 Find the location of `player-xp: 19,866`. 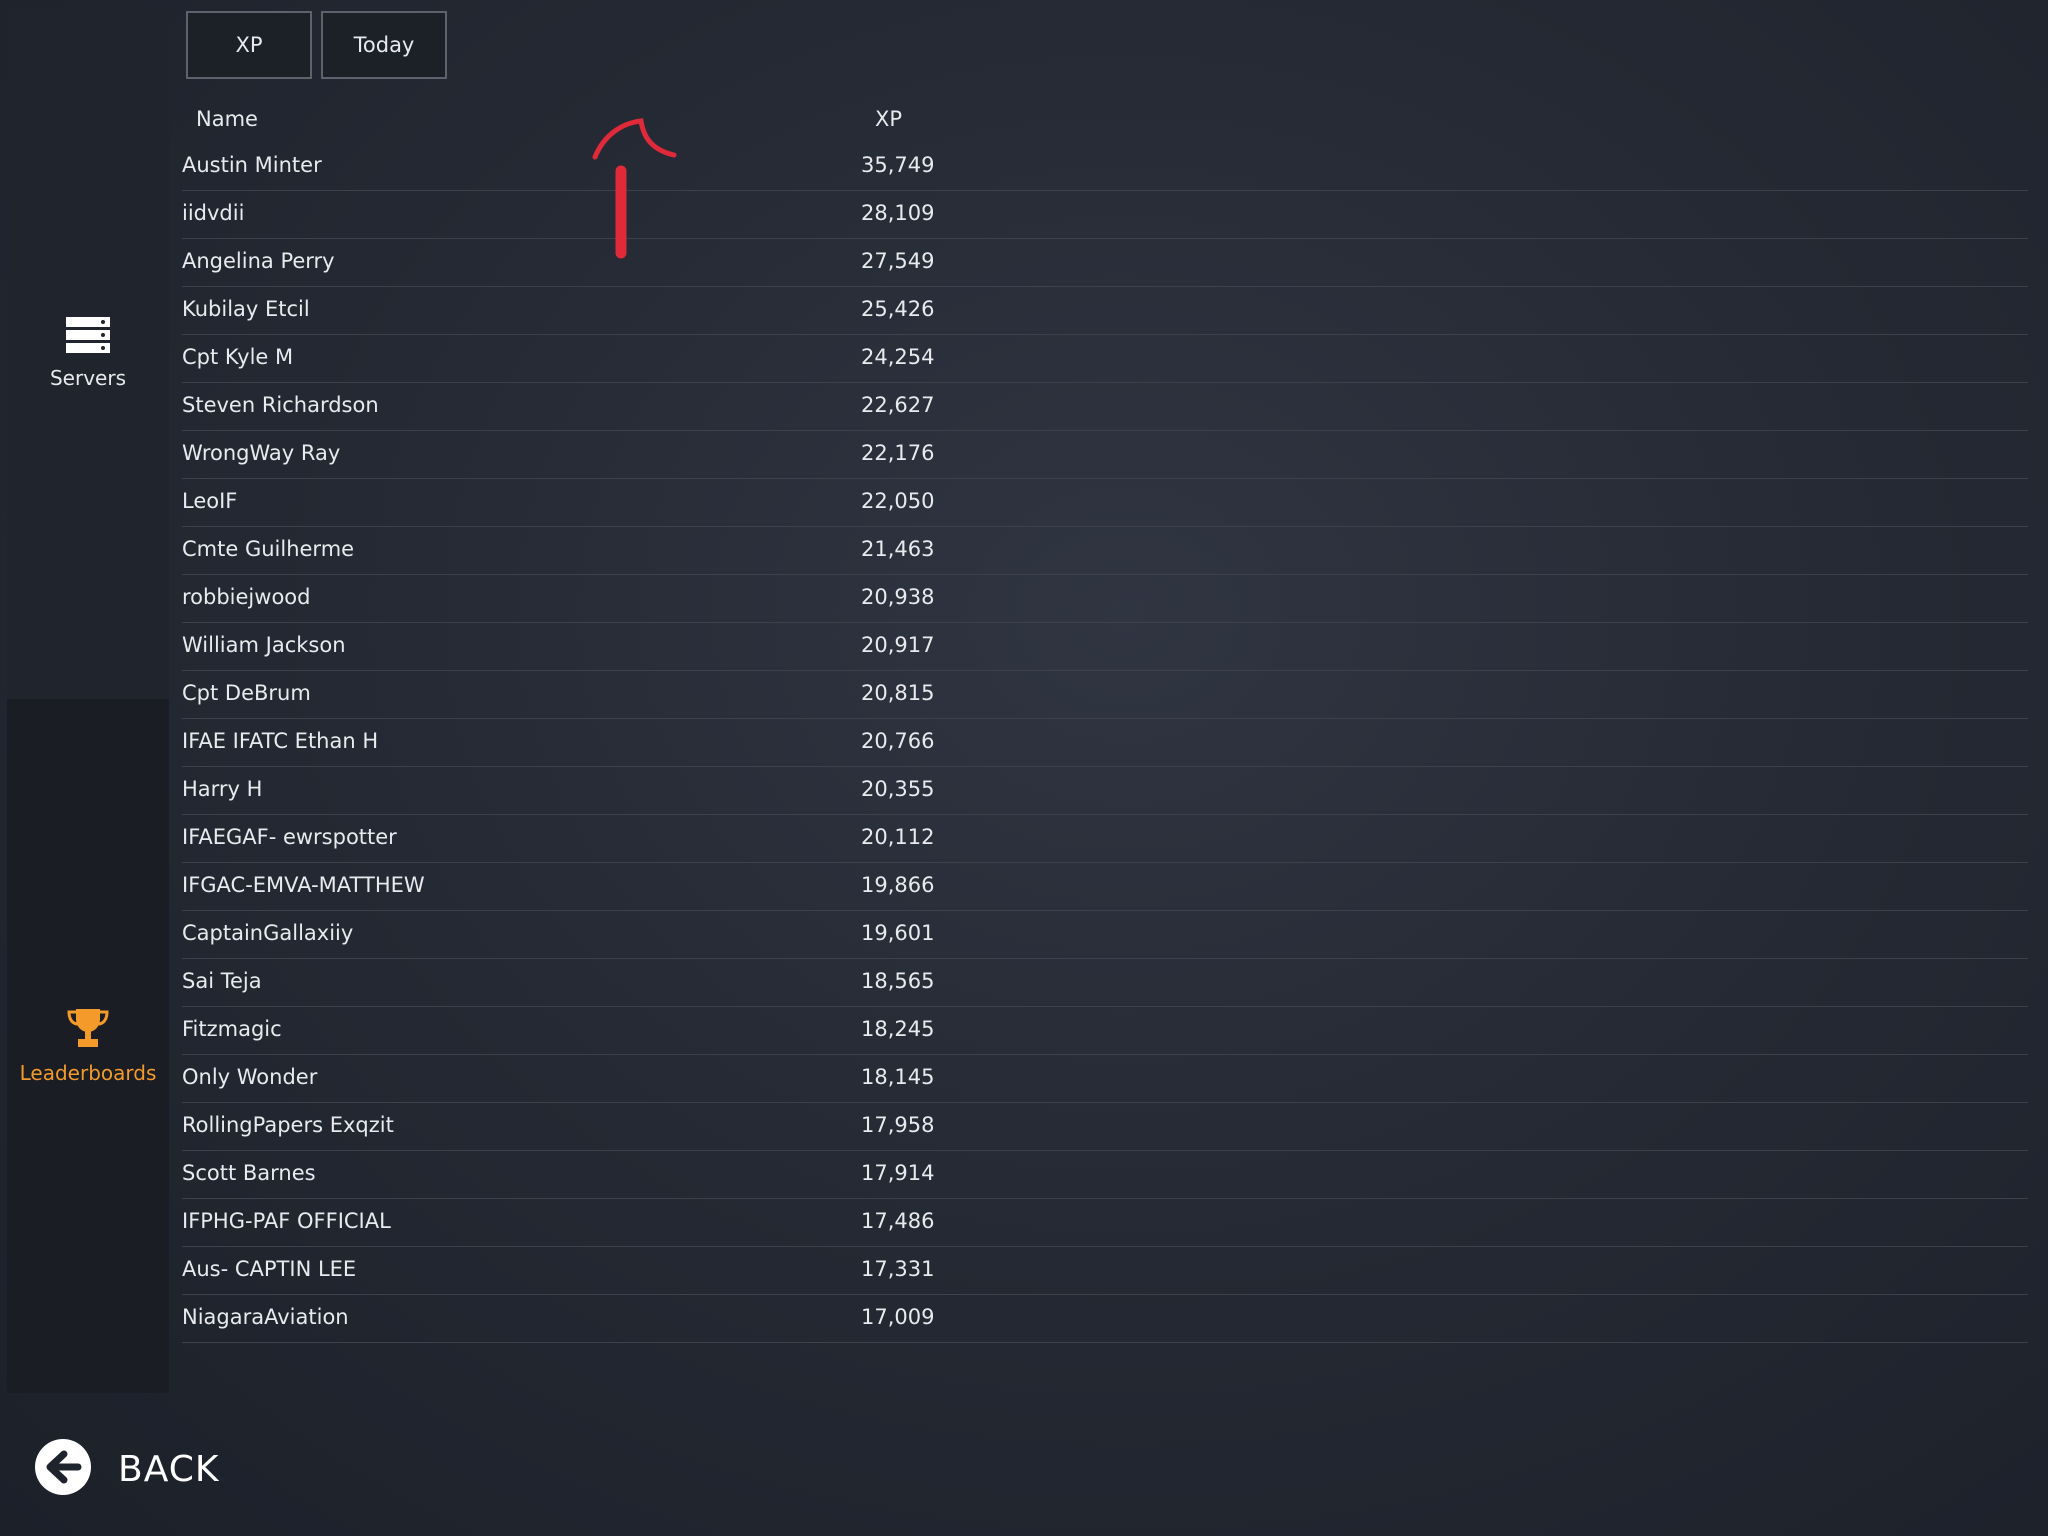

player-xp: 19,866 is located at coordinates (898, 885).